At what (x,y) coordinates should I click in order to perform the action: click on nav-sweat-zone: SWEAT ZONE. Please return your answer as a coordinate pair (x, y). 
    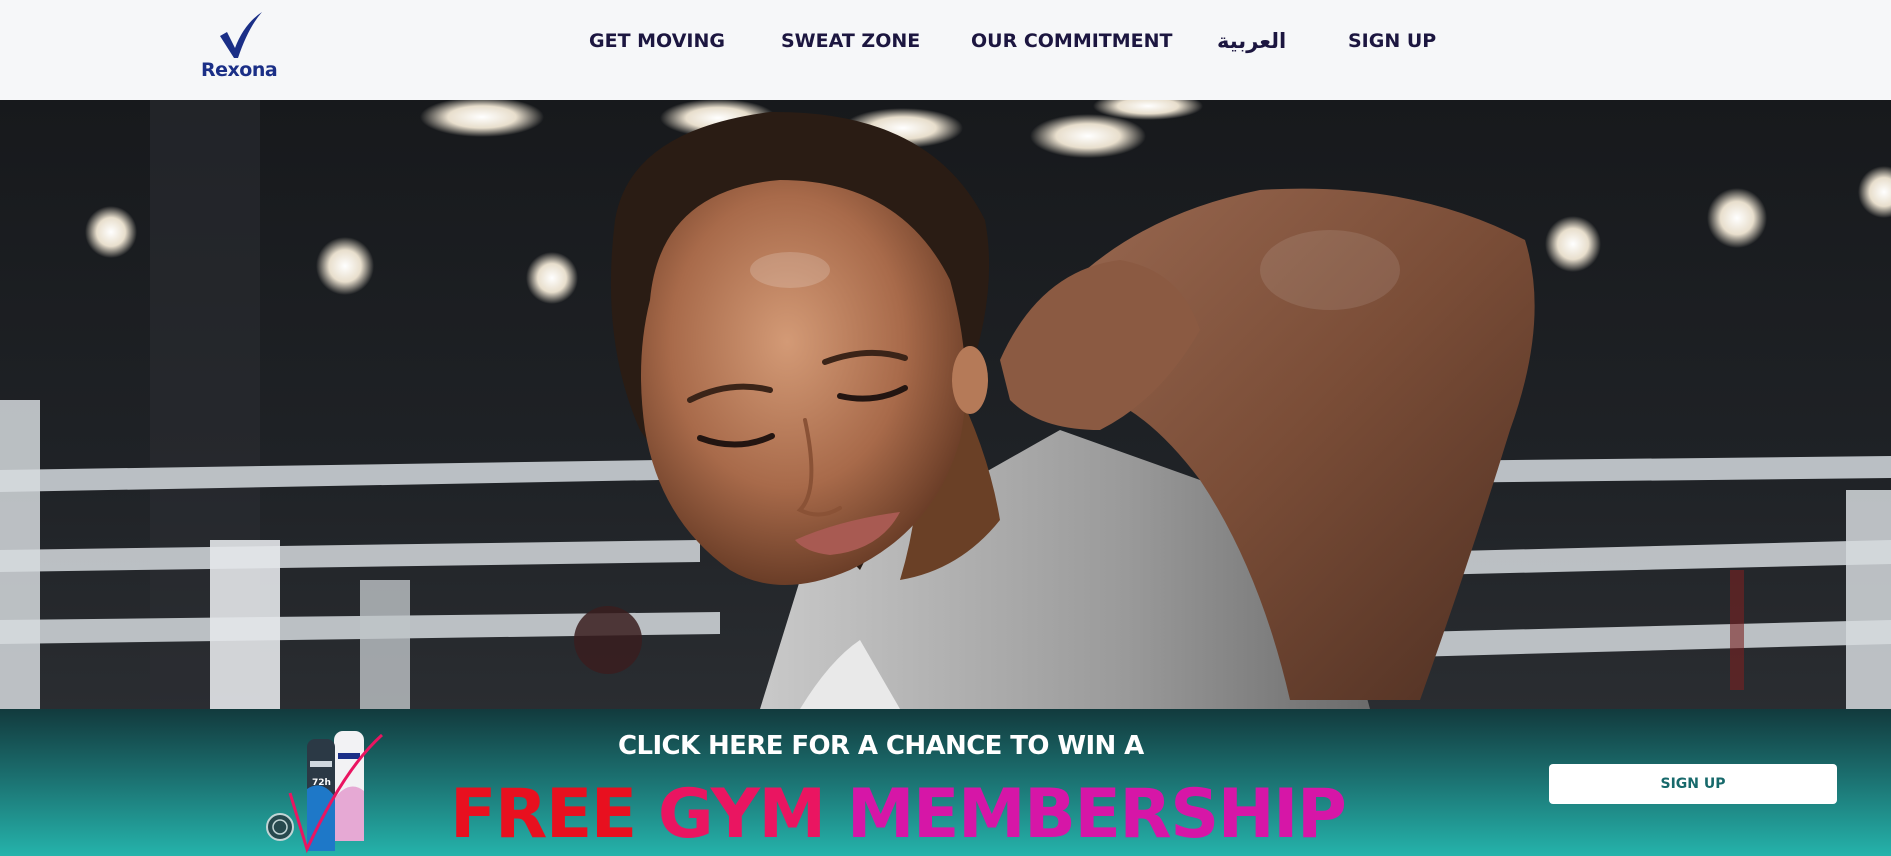
    Looking at the image, I should click on (850, 41).